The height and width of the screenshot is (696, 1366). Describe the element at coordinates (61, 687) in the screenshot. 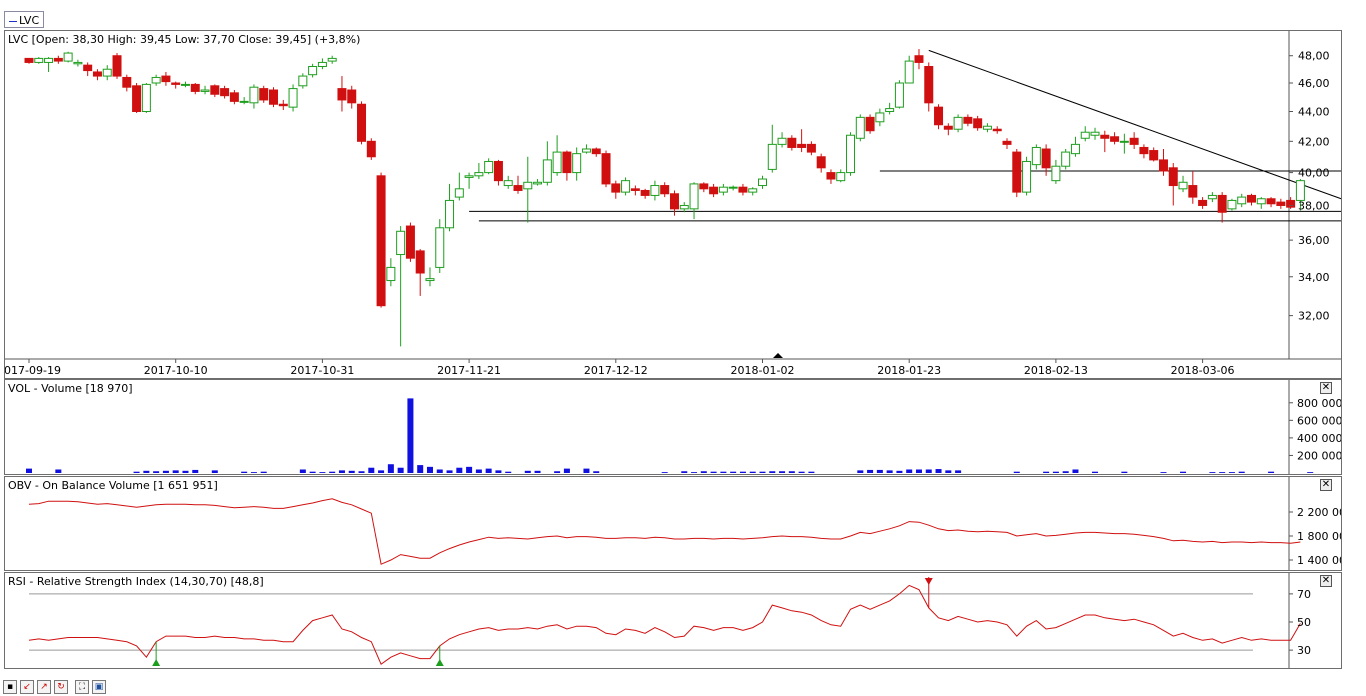

I see `zoom-reset-icon: ↻` at that location.